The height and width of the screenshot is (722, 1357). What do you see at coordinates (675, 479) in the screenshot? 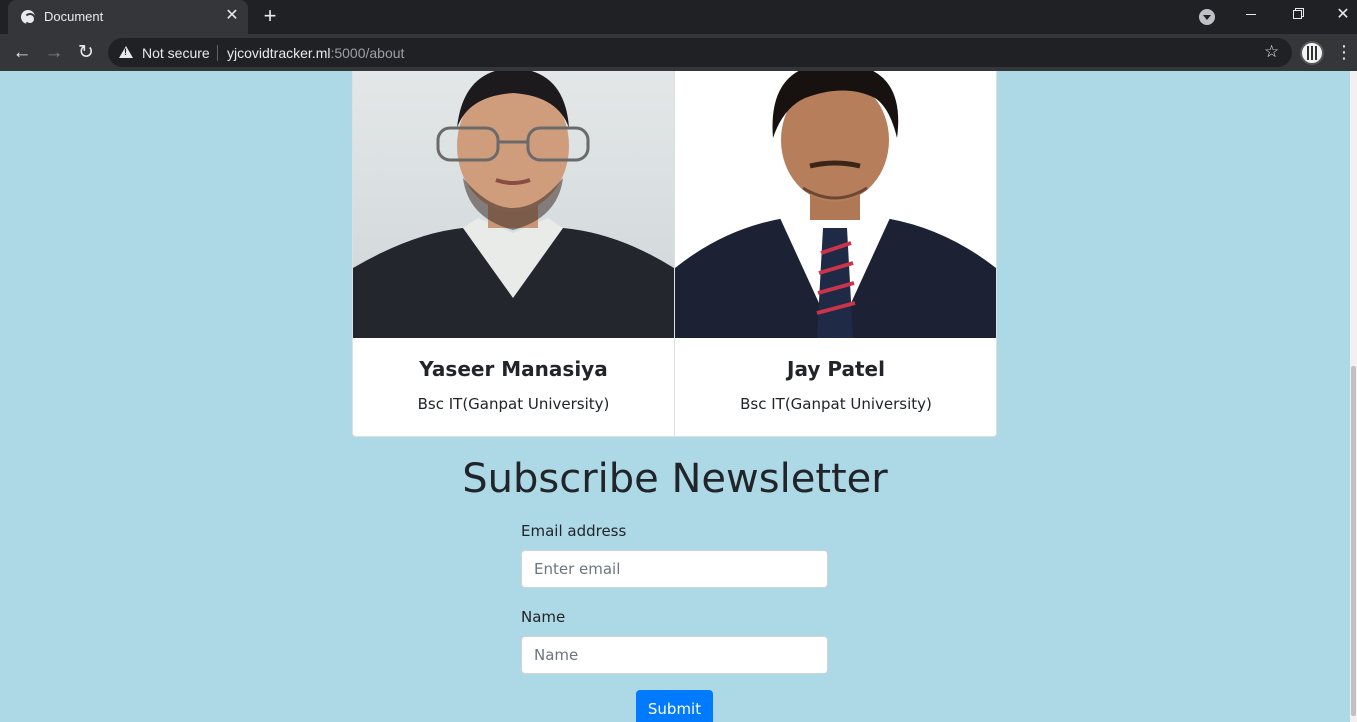
I see `newsletter-heading: Subscribe Newsletter` at bounding box center [675, 479].